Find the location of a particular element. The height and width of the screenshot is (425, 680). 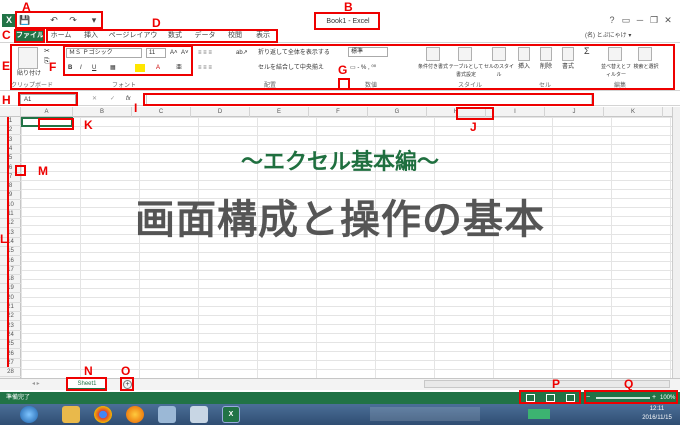

column-header-i: I is located at coordinates (515, 112).